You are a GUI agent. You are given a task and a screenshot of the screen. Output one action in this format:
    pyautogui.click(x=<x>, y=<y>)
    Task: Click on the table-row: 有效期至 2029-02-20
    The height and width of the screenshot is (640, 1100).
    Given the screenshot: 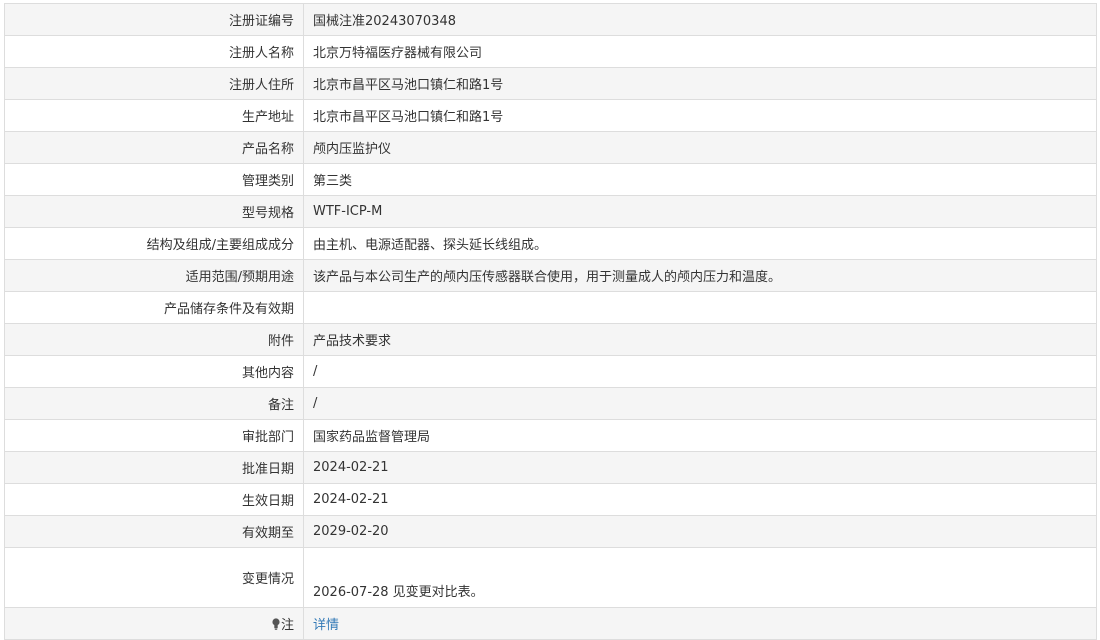 What is the action you would take?
    pyautogui.click(x=550, y=531)
    